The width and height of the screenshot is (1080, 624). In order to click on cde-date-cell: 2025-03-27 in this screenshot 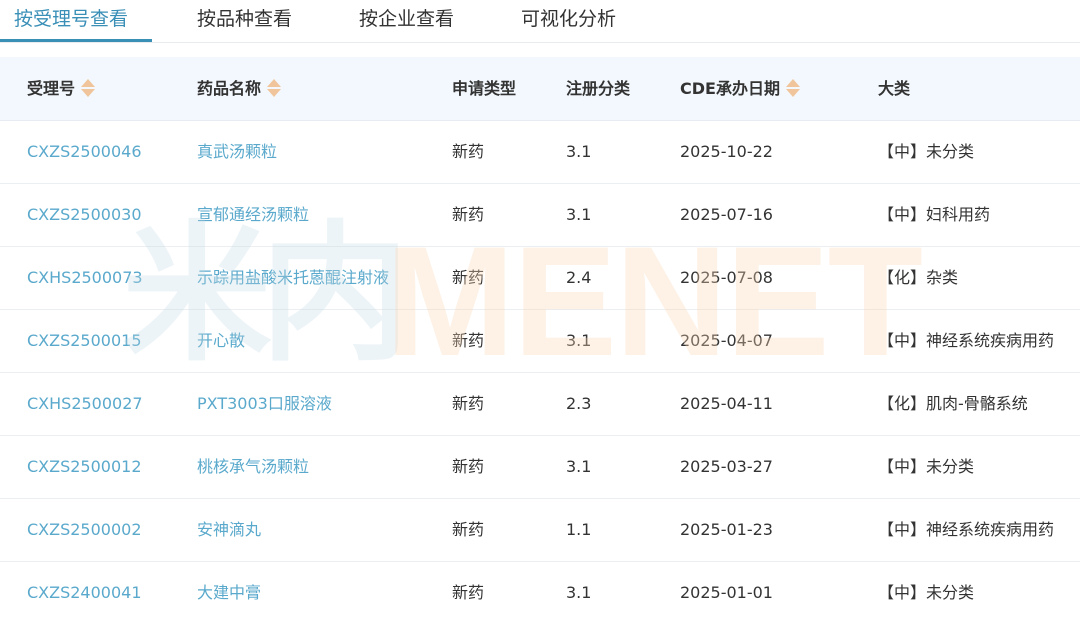, I will do `click(726, 466)`.